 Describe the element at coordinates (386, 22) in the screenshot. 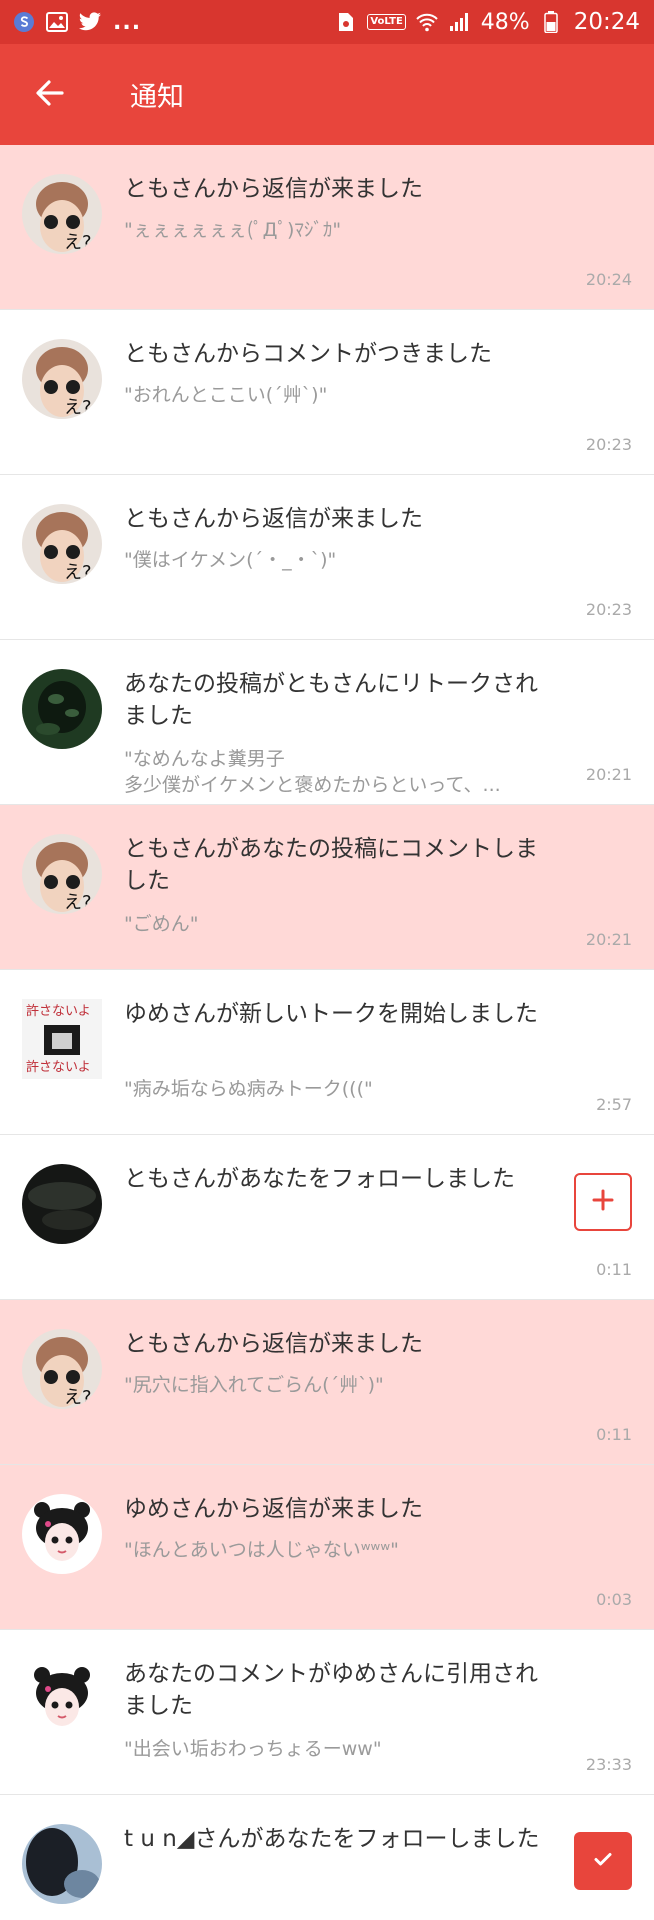

I see `volte-icon: VoLTE` at that location.